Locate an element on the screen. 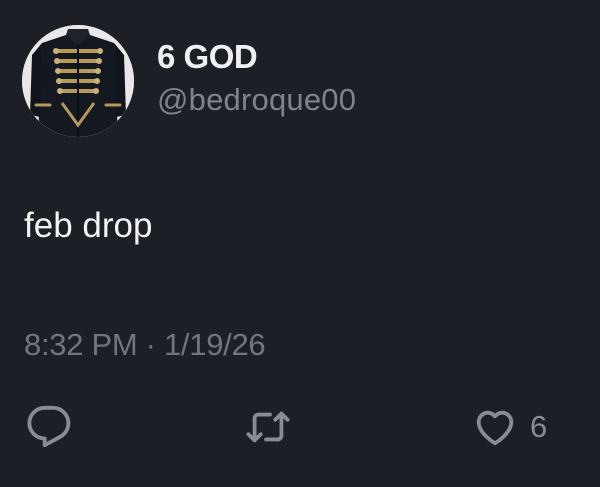  avatar is located at coordinates (78, 81).